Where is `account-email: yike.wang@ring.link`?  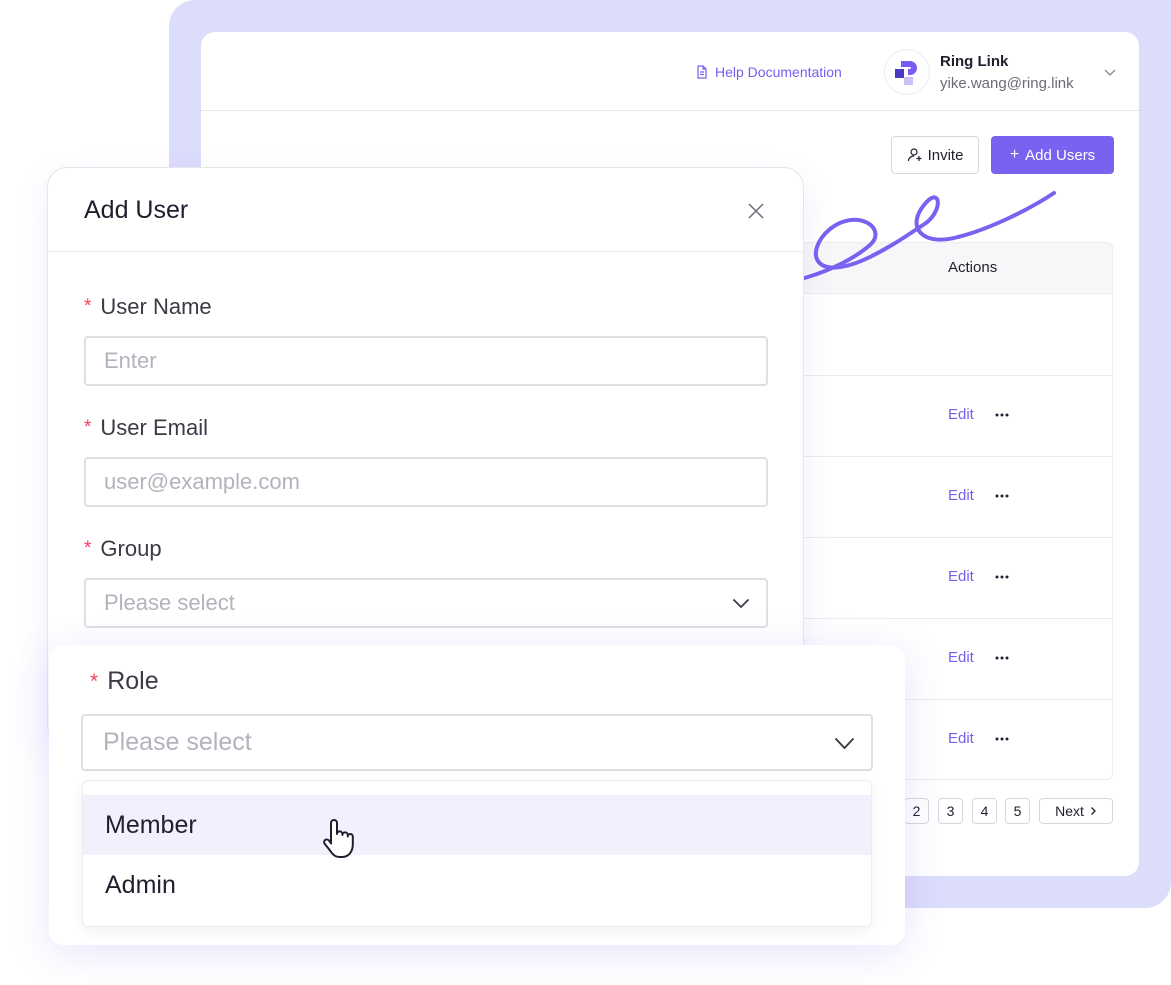 account-email: yike.wang@ring.link is located at coordinates (1007, 83).